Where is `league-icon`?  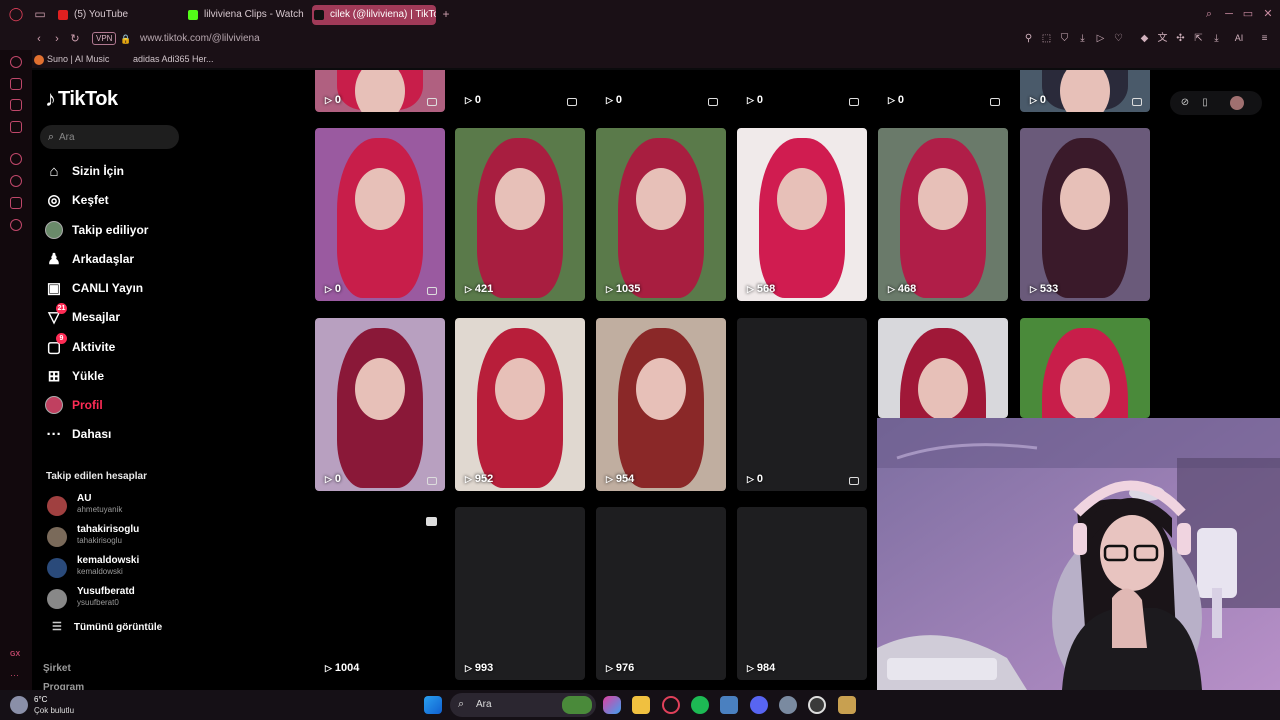 league-icon is located at coordinates (847, 705).